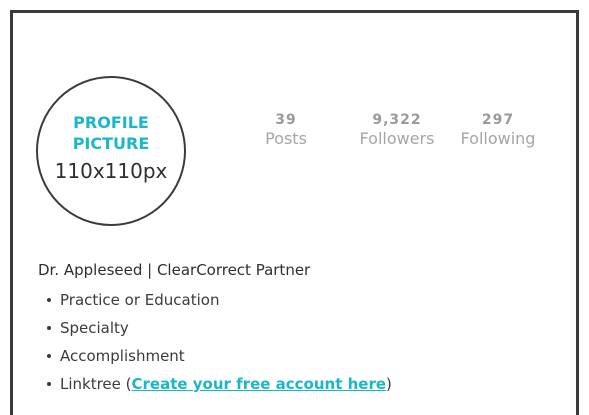  I want to click on stat-followers: 9,322 Followers, so click(397, 130).